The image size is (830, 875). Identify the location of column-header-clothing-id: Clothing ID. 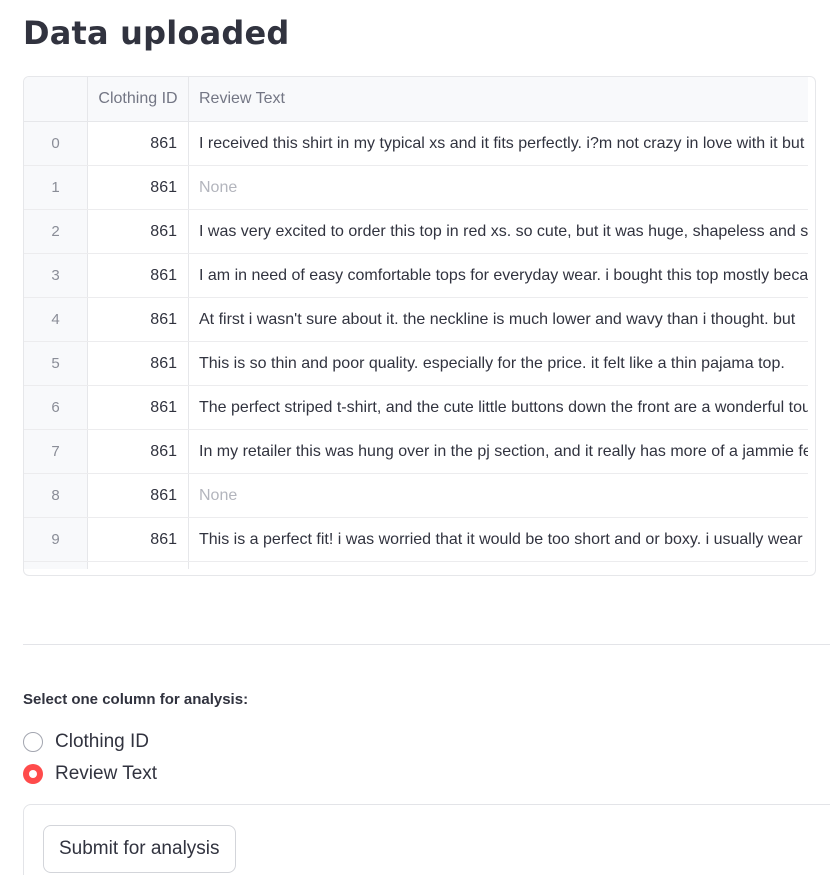
(138, 99).